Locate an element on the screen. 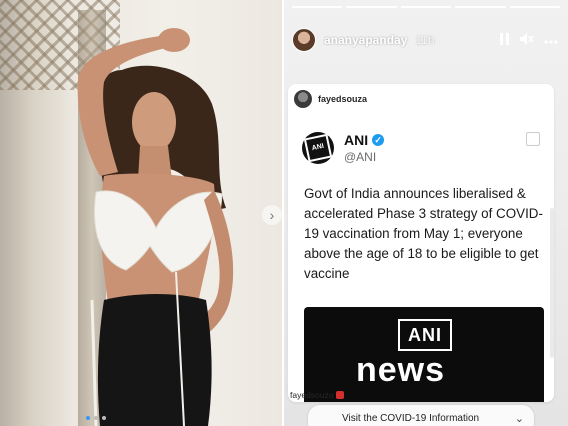  story-footer: fayedsouza is located at coordinates (317, 395).